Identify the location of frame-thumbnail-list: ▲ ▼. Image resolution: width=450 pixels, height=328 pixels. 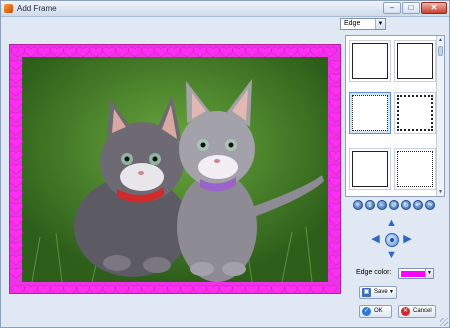
(395, 116).